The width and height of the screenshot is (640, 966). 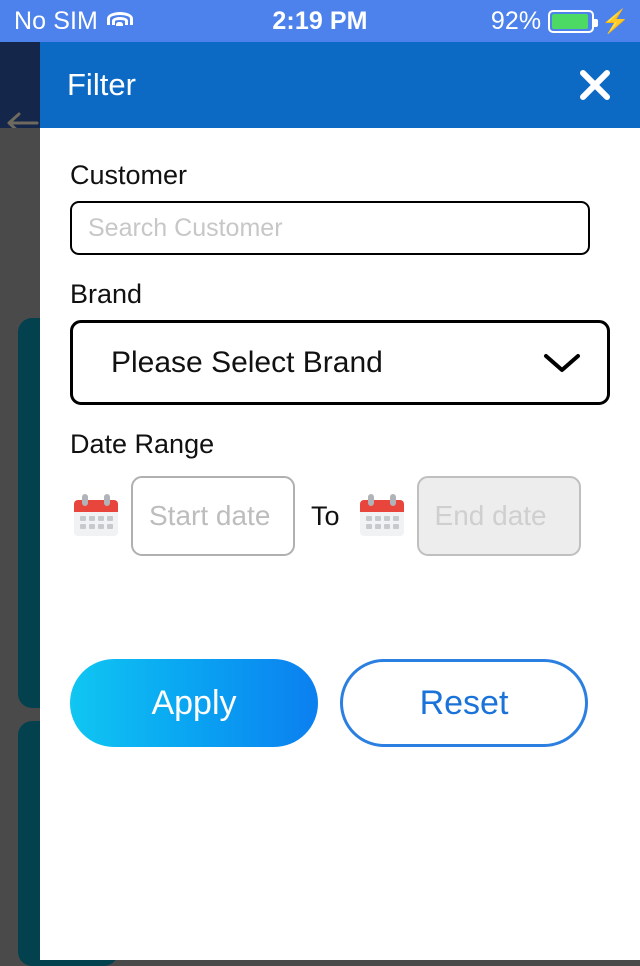 What do you see at coordinates (516, 20) in the screenshot?
I see `battery-percent-label: 92%` at bounding box center [516, 20].